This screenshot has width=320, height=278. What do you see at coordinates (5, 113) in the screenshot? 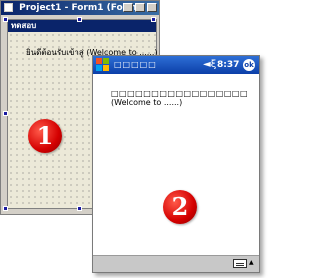
I see `resize-handle-left` at bounding box center [5, 113].